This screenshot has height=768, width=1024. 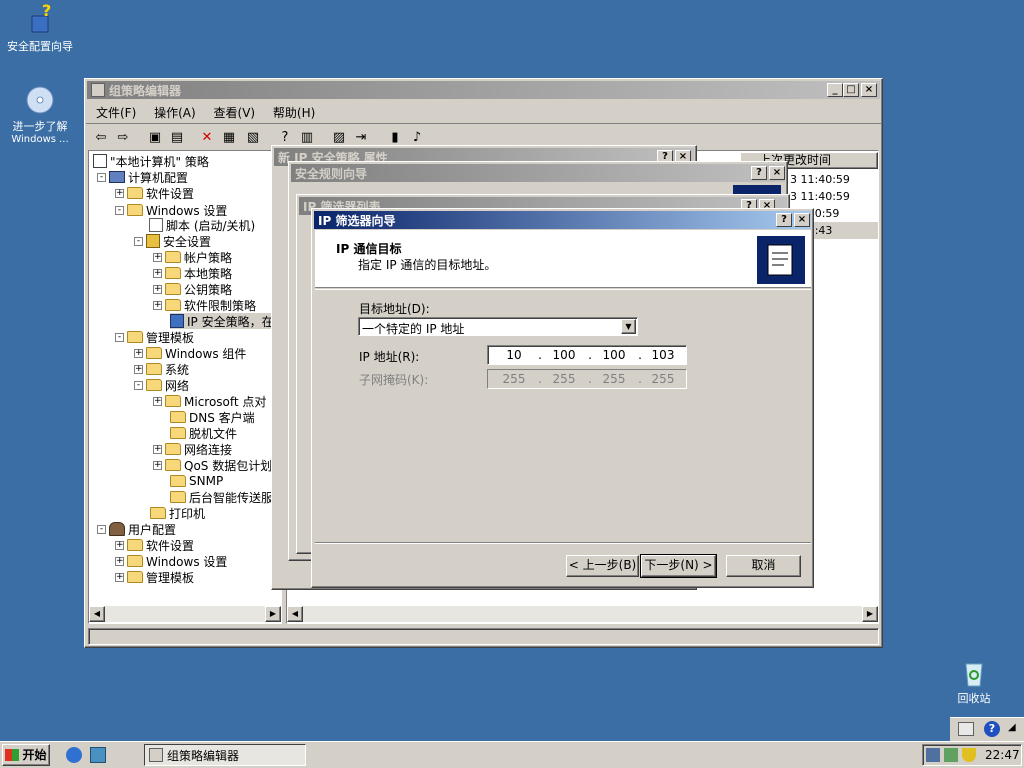 What do you see at coordinates (763, 566) in the screenshot?
I see `cancel-button: 取消` at bounding box center [763, 566].